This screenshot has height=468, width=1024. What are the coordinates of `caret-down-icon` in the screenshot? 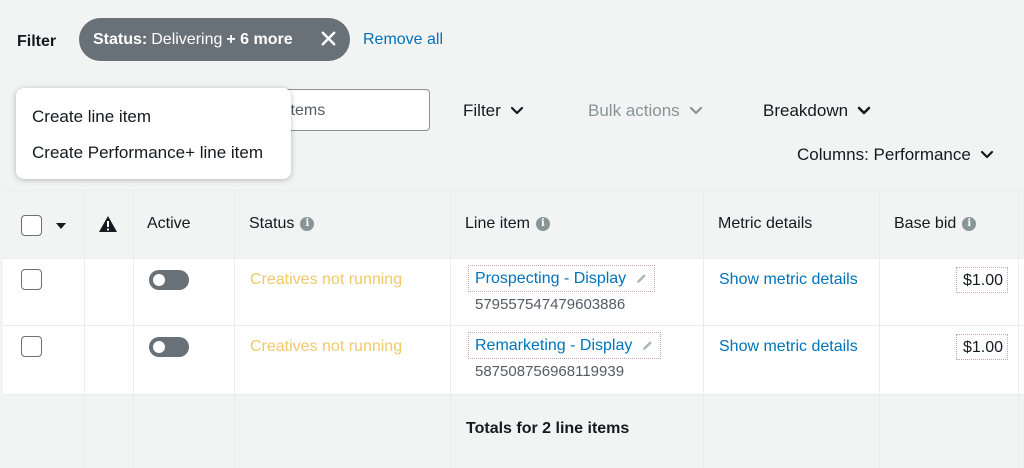 It's located at (61, 226).